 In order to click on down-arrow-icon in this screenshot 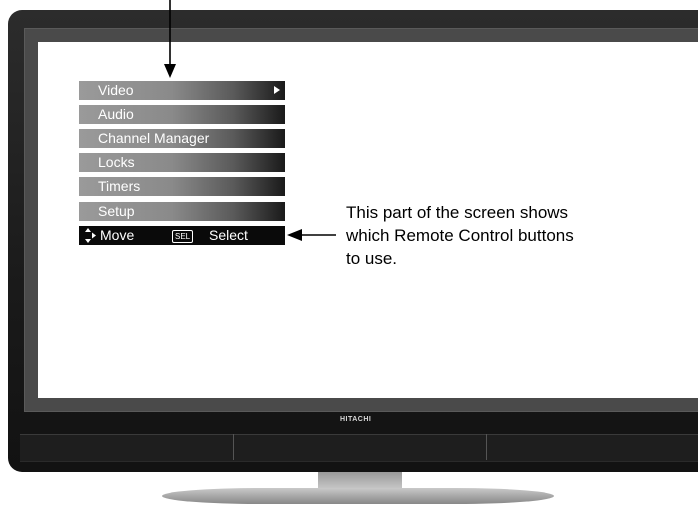, I will do `click(170, 39)`.